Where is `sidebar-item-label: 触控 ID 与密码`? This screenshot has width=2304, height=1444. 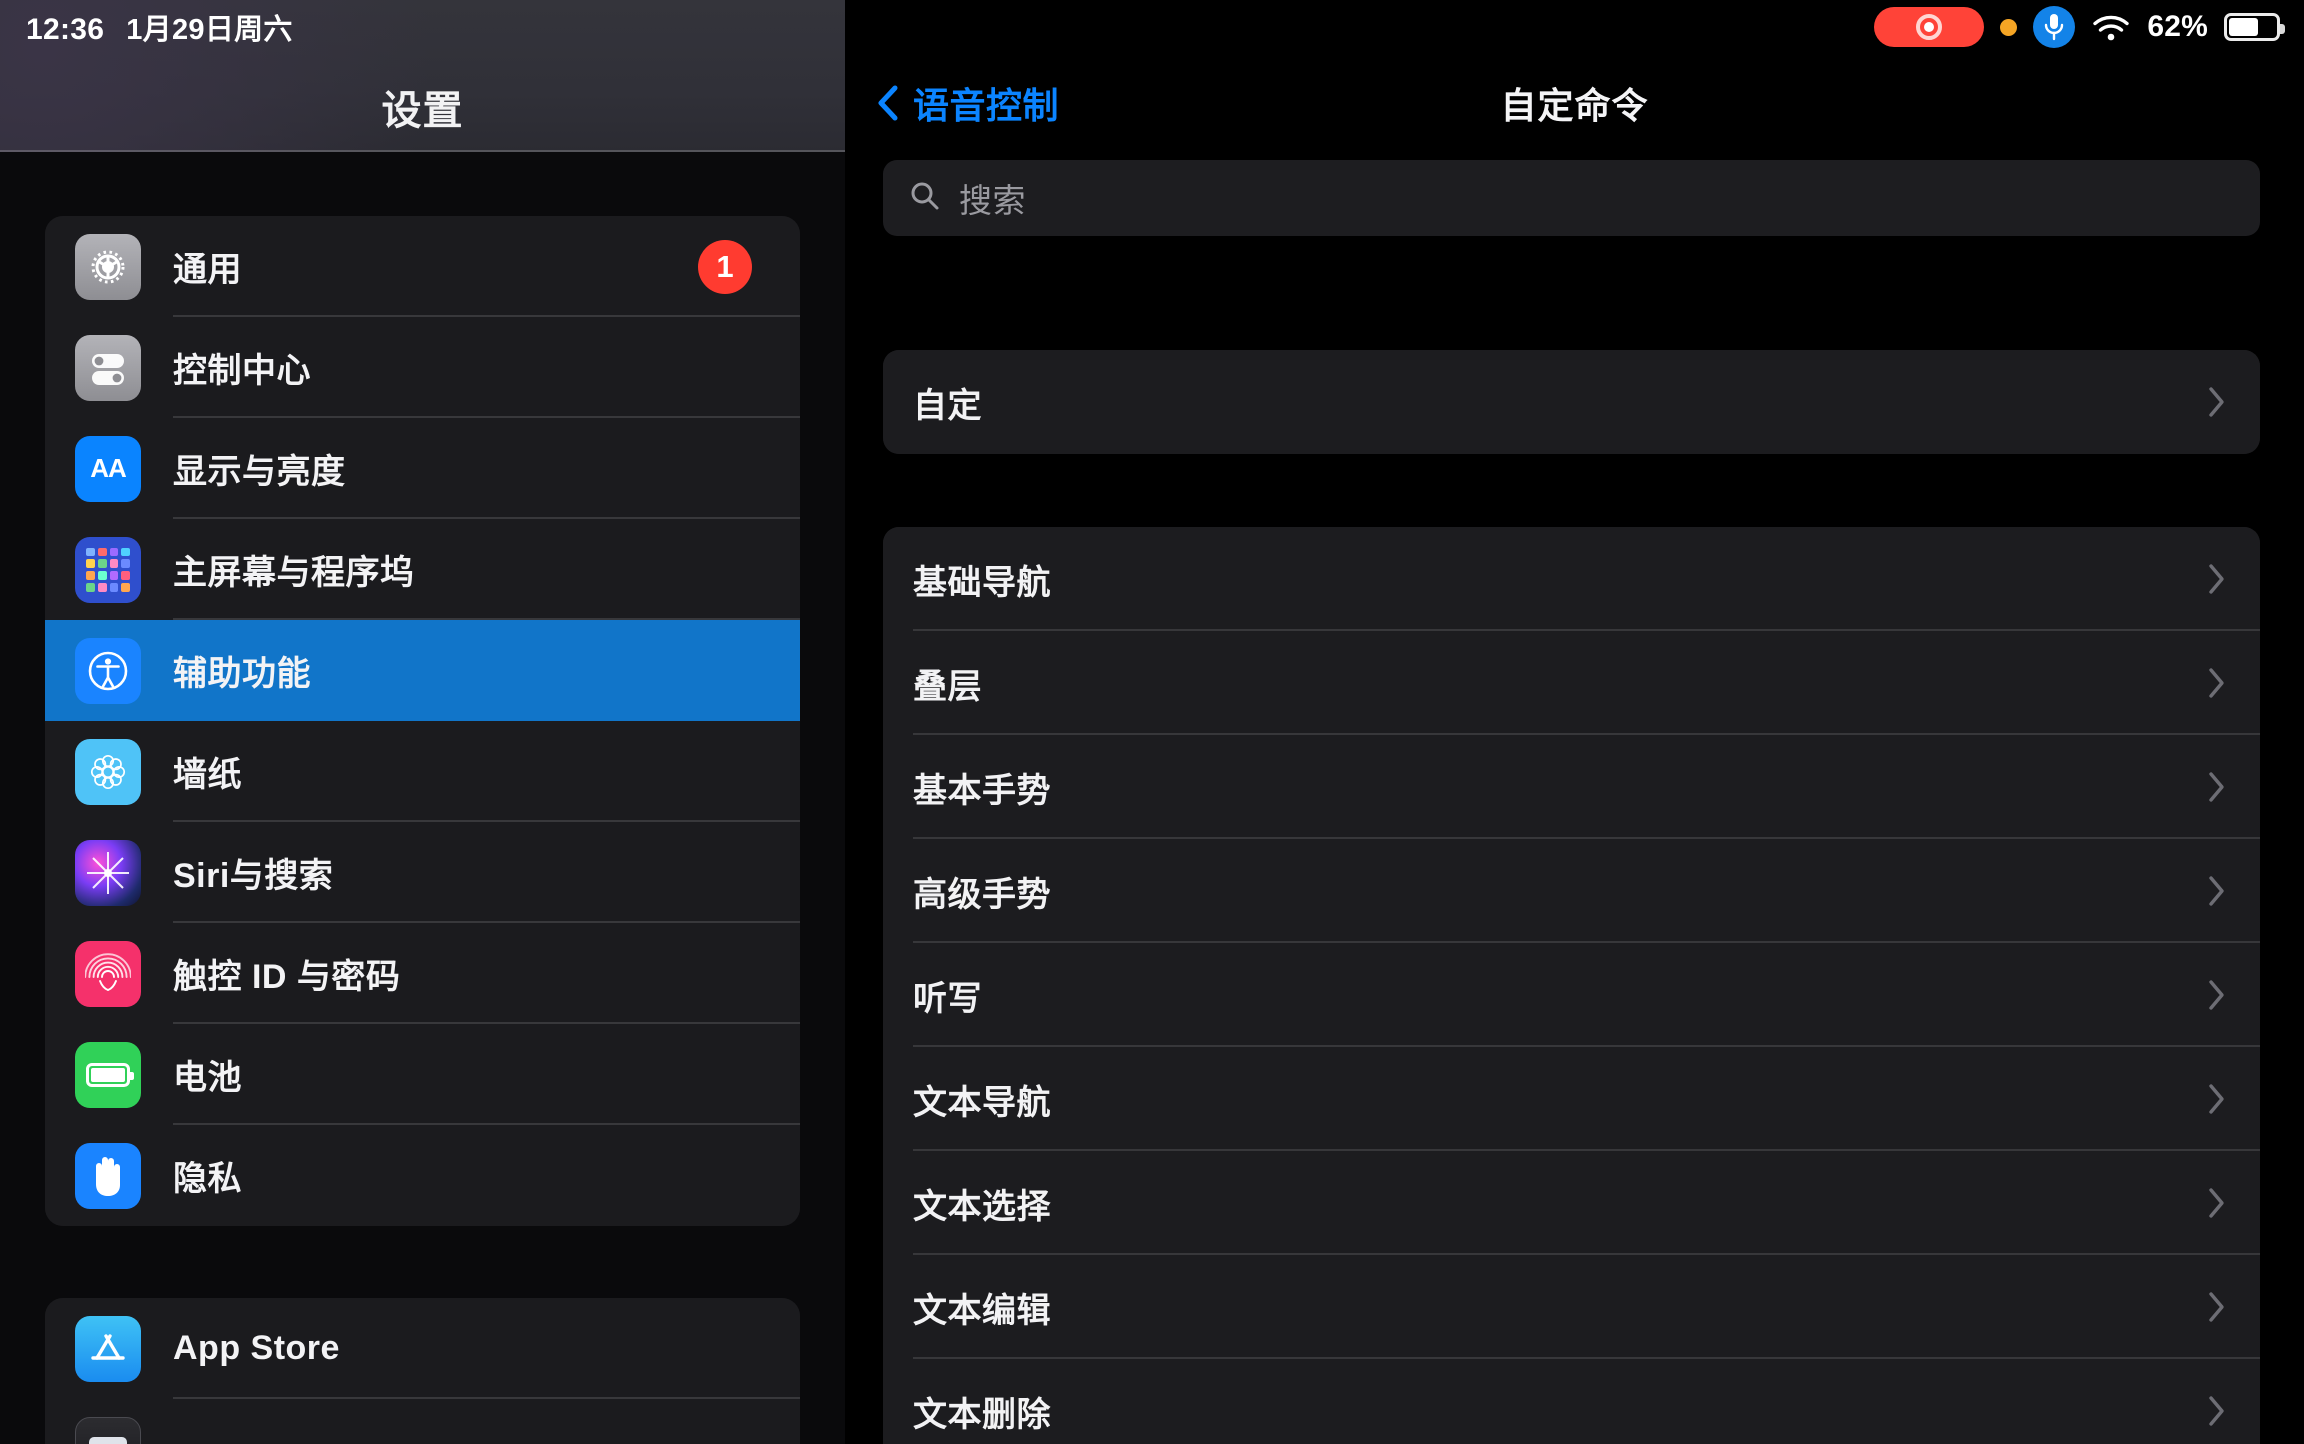
sidebar-item-label: 触控 ID 与密码 is located at coordinates (287, 977).